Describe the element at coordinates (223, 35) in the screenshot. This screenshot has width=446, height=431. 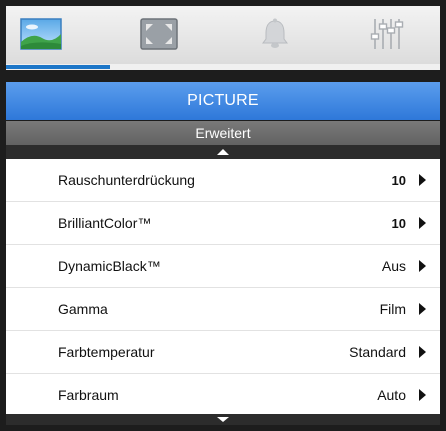
I see `menu-tab-bar` at that location.